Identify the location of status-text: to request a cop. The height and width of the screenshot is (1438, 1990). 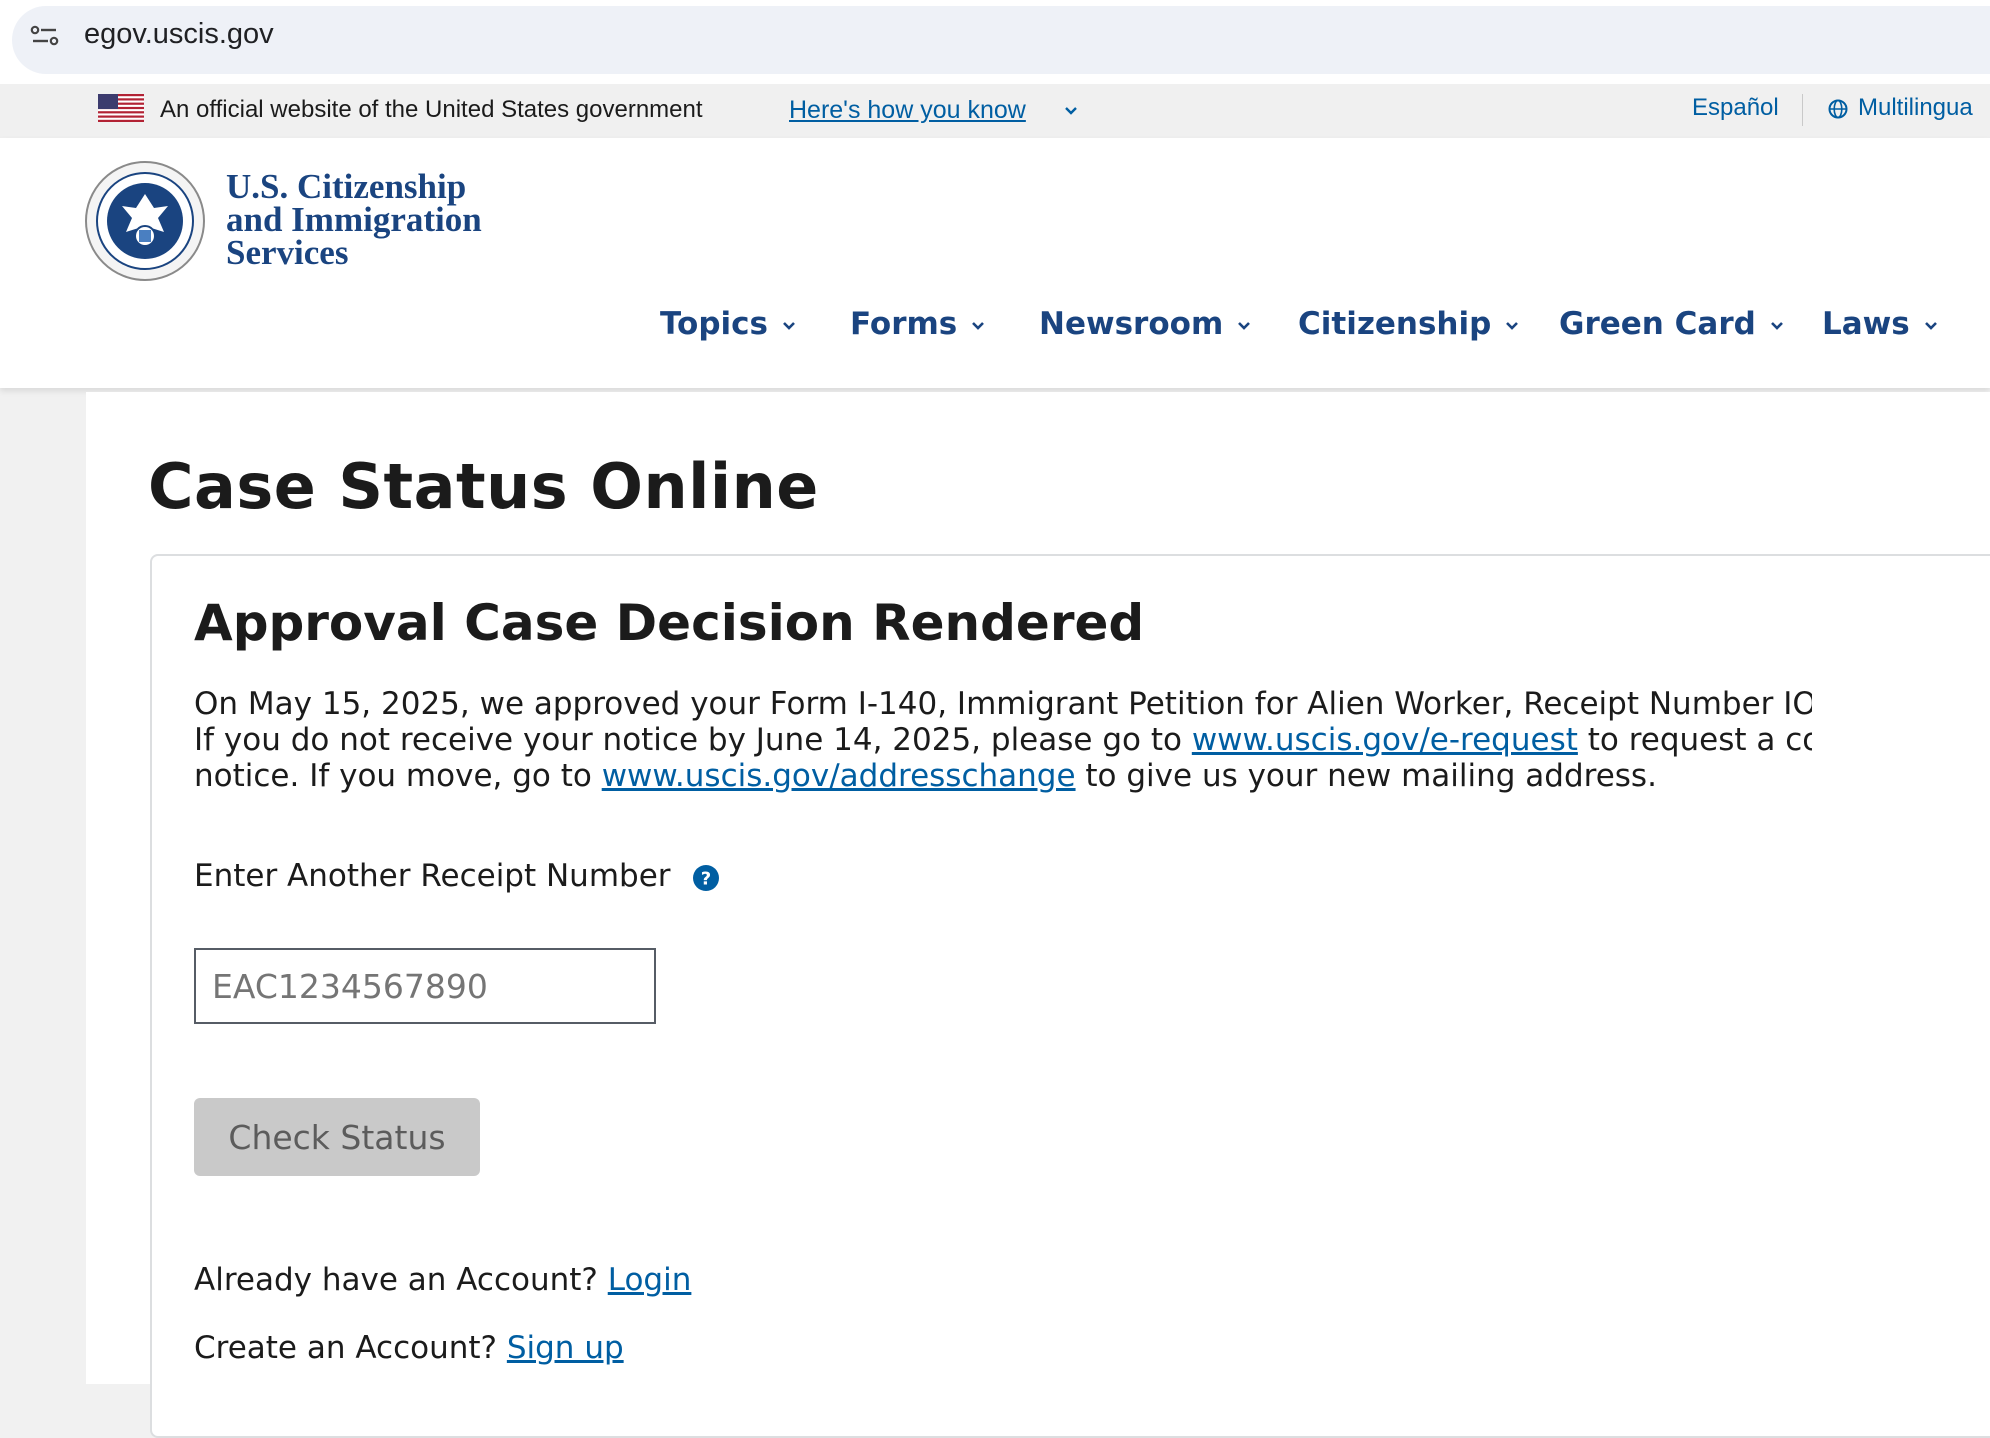
(1699, 740).